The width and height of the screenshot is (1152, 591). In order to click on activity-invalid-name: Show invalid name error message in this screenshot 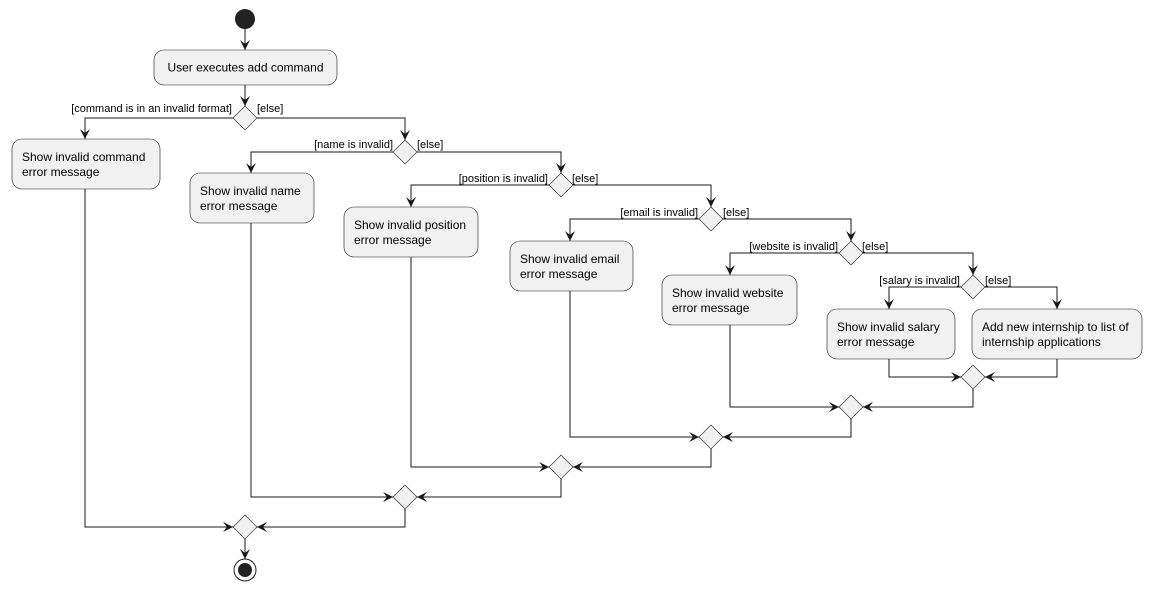, I will do `click(252, 198)`.